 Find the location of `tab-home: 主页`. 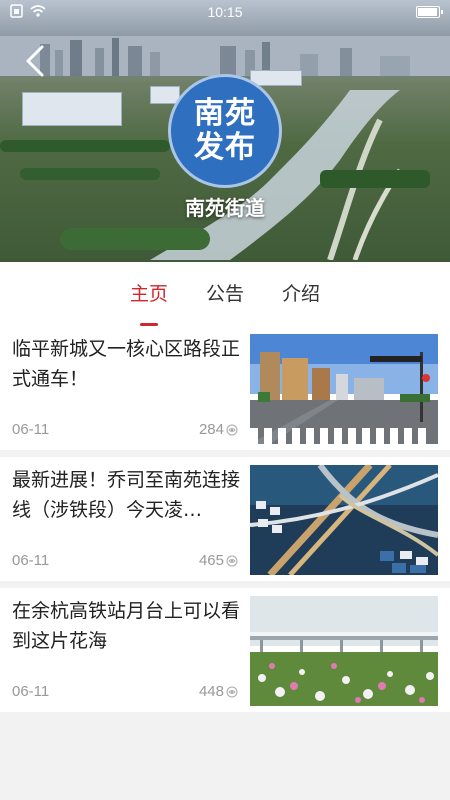

tab-home: 主页 is located at coordinates (149, 294).